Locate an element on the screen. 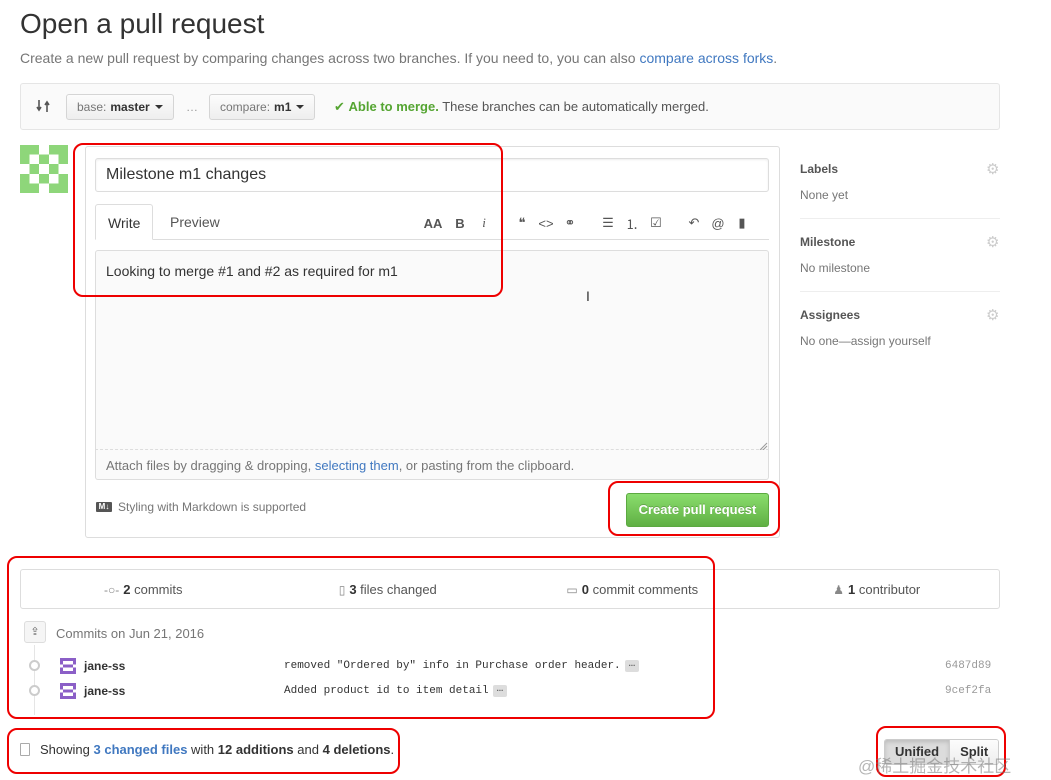 The width and height of the screenshot is (1051, 780). code-icon: <> is located at coordinates (546, 223).